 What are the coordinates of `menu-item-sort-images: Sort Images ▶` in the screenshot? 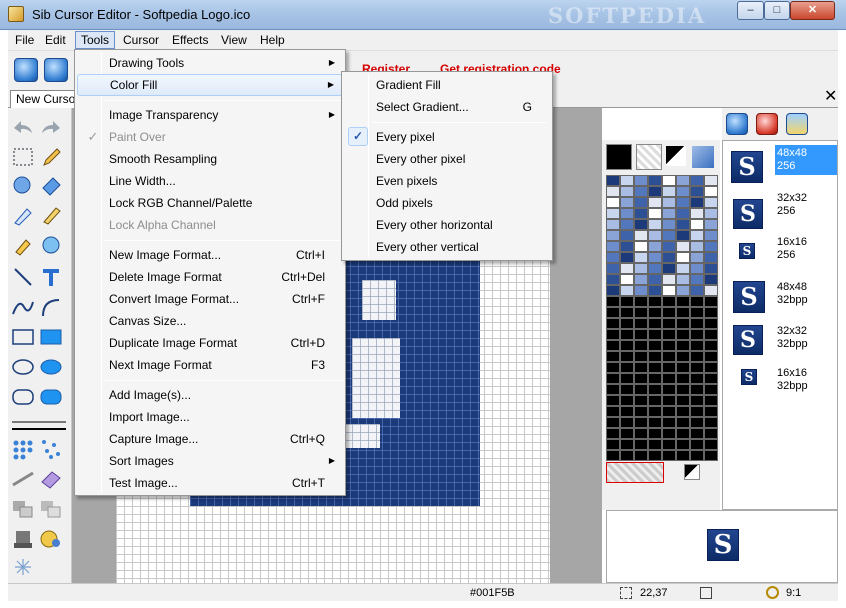 It's located at (210, 461).